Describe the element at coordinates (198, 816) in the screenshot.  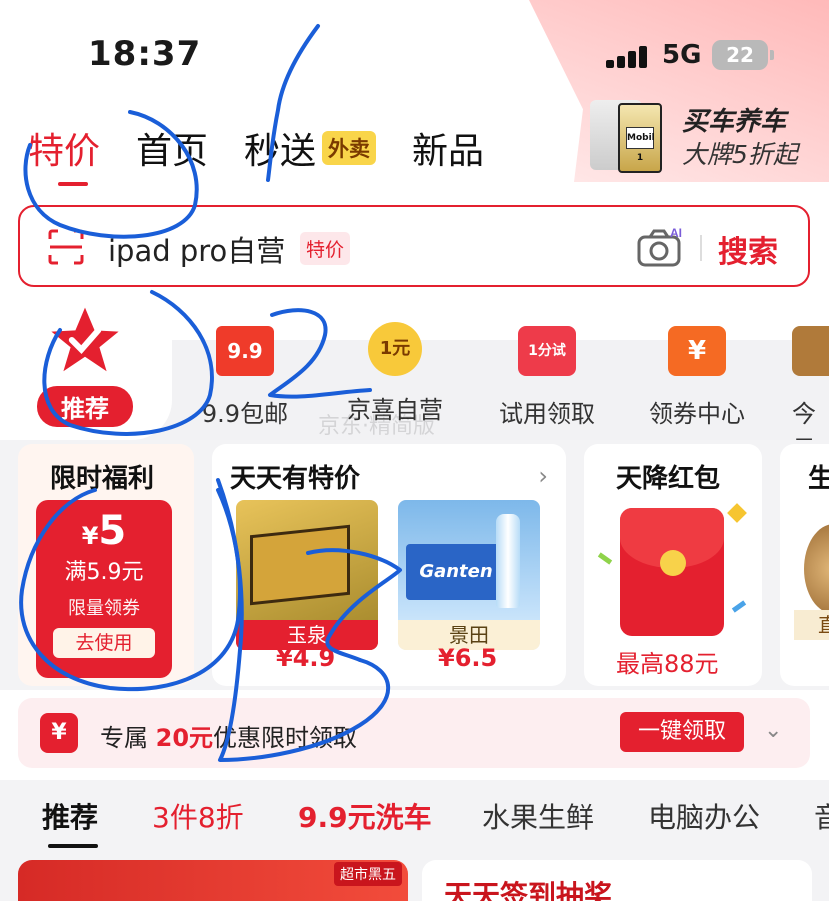
I see `feed-tab-3for80: 3件8折` at that location.